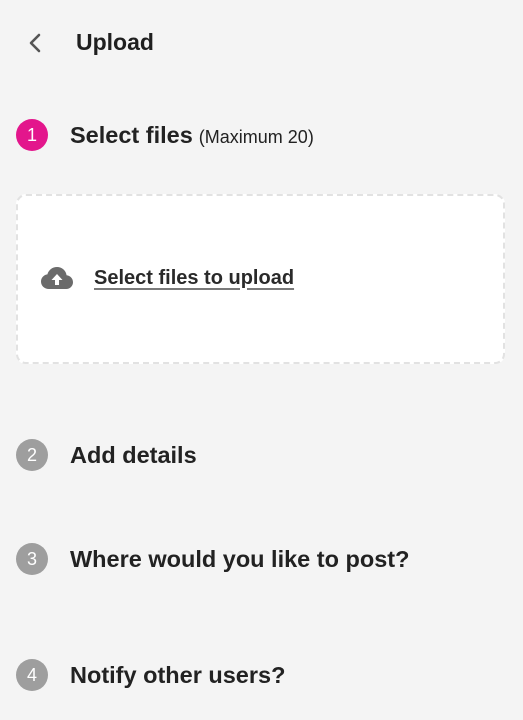 This screenshot has width=523, height=720. Describe the element at coordinates (131, 134) in the screenshot. I see `step-title-text: Select files` at that location.